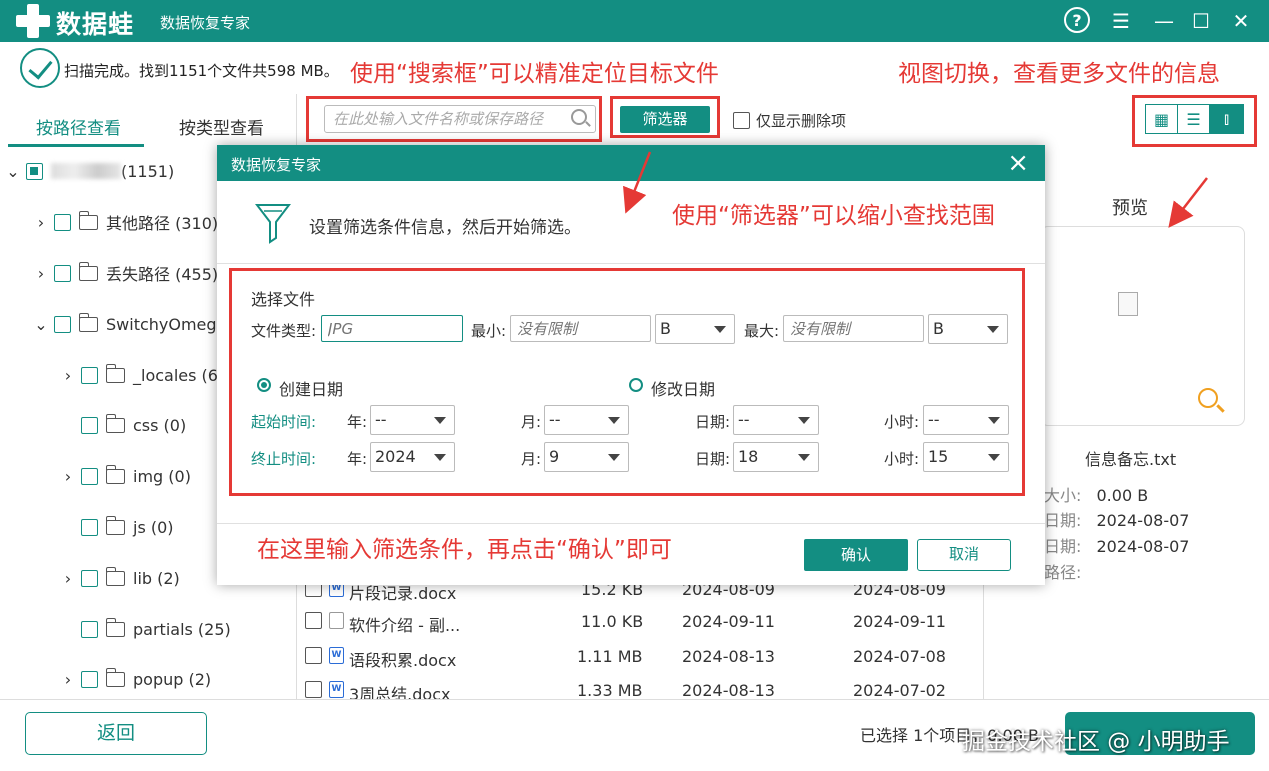 Image resolution: width=1269 pixels, height=771 pixels. I want to click on arrow-to-preview, so click(1188, 202).